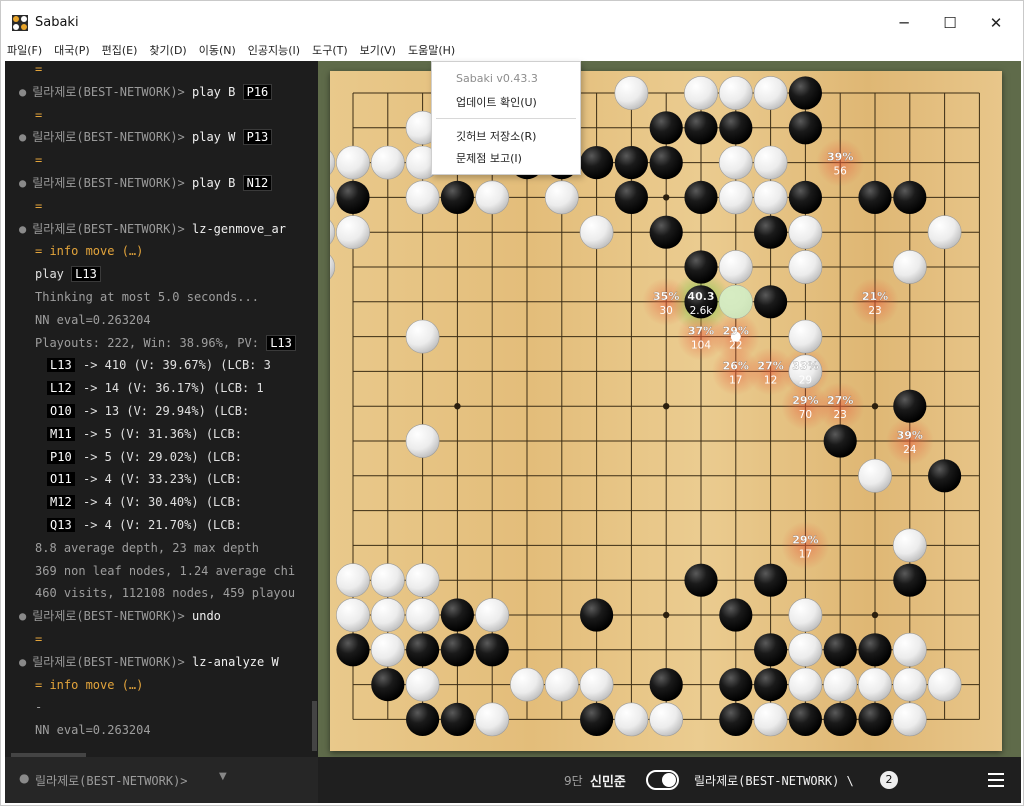 The width and height of the screenshot is (1024, 806). I want to click on menu-navigation: 이동(N), so click(217, 50).